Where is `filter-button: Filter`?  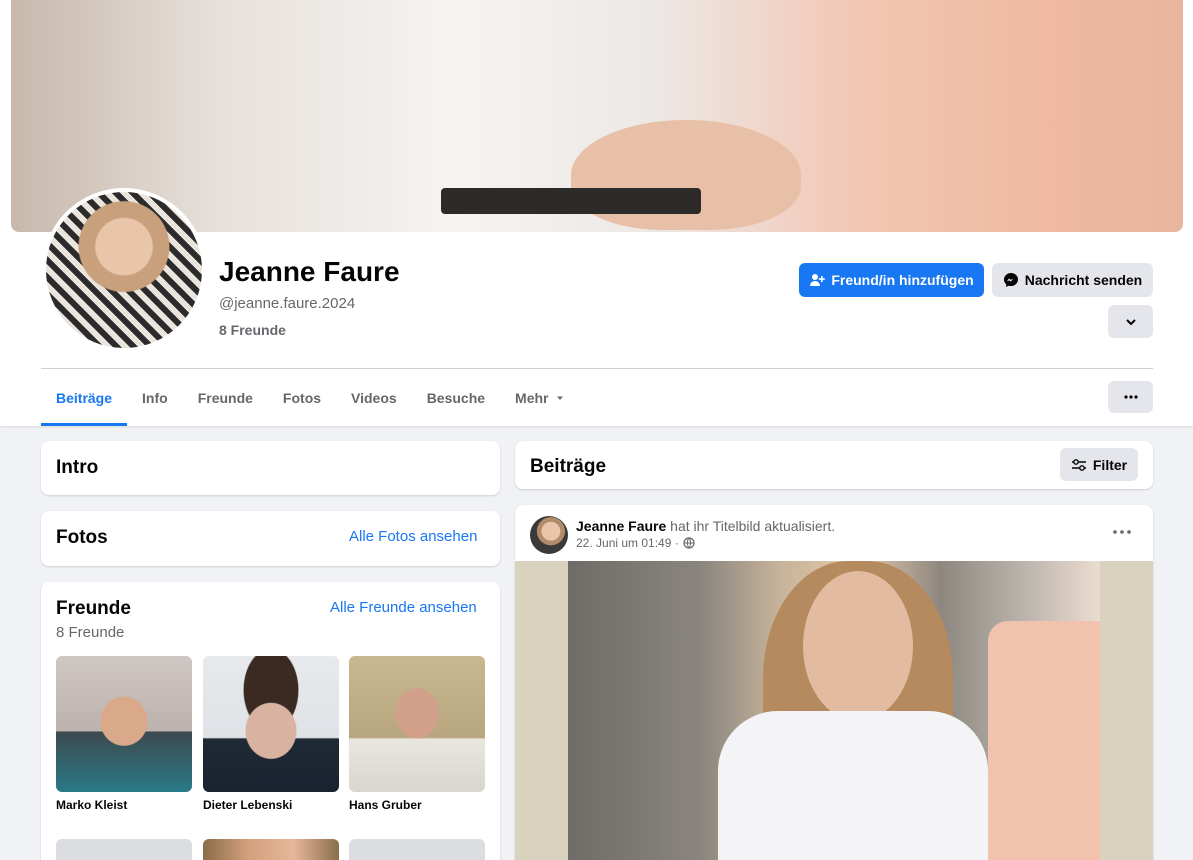
filter-button: Filter is located at coordinates (1099, 464).